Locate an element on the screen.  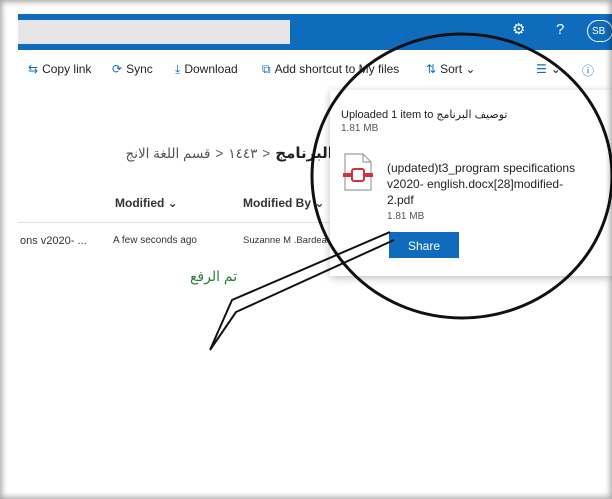
sort-label: Sort is located at coordinates (451, 69).